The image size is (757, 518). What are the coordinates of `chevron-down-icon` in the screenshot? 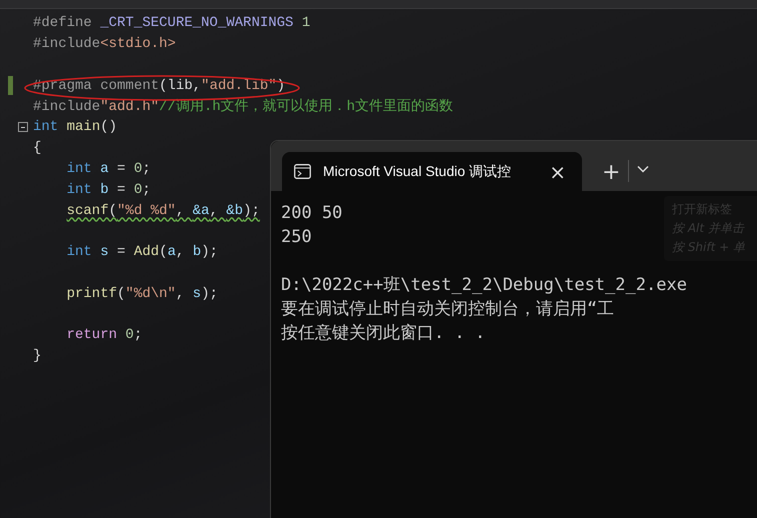 It's located at (643, 168).